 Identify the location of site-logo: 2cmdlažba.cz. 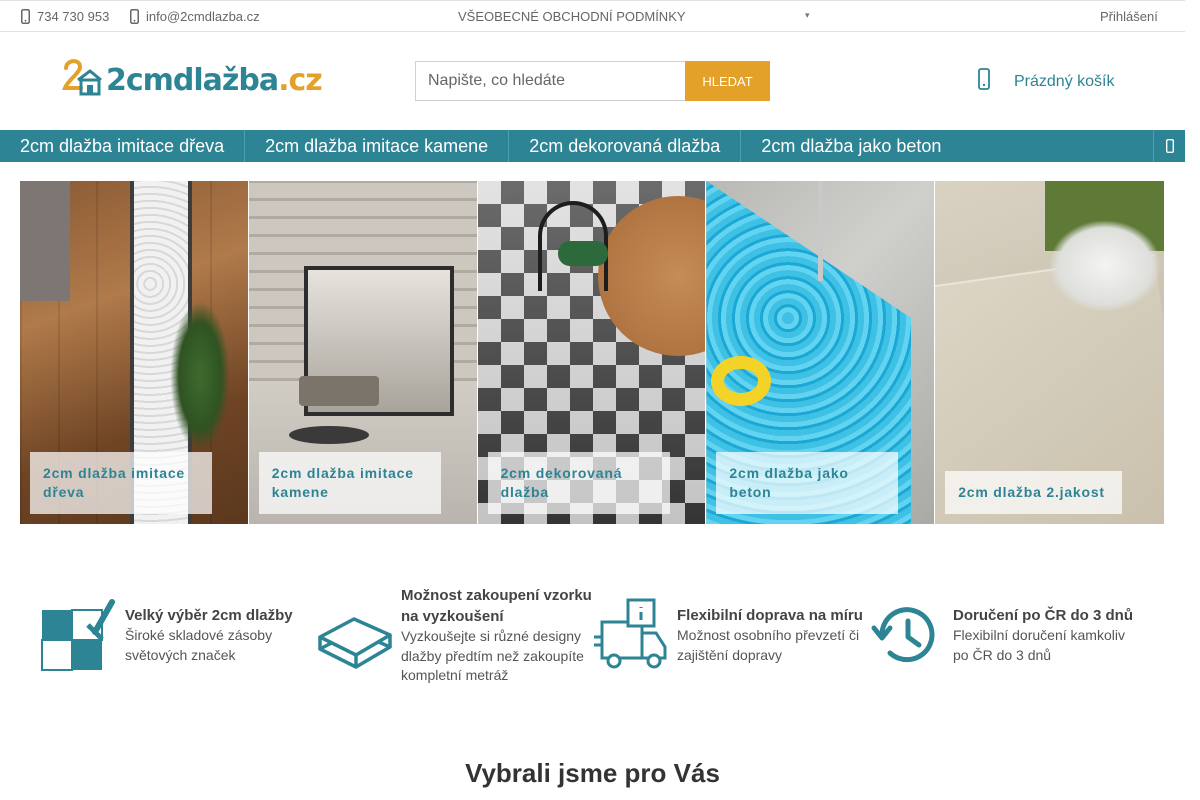
(192, 78).